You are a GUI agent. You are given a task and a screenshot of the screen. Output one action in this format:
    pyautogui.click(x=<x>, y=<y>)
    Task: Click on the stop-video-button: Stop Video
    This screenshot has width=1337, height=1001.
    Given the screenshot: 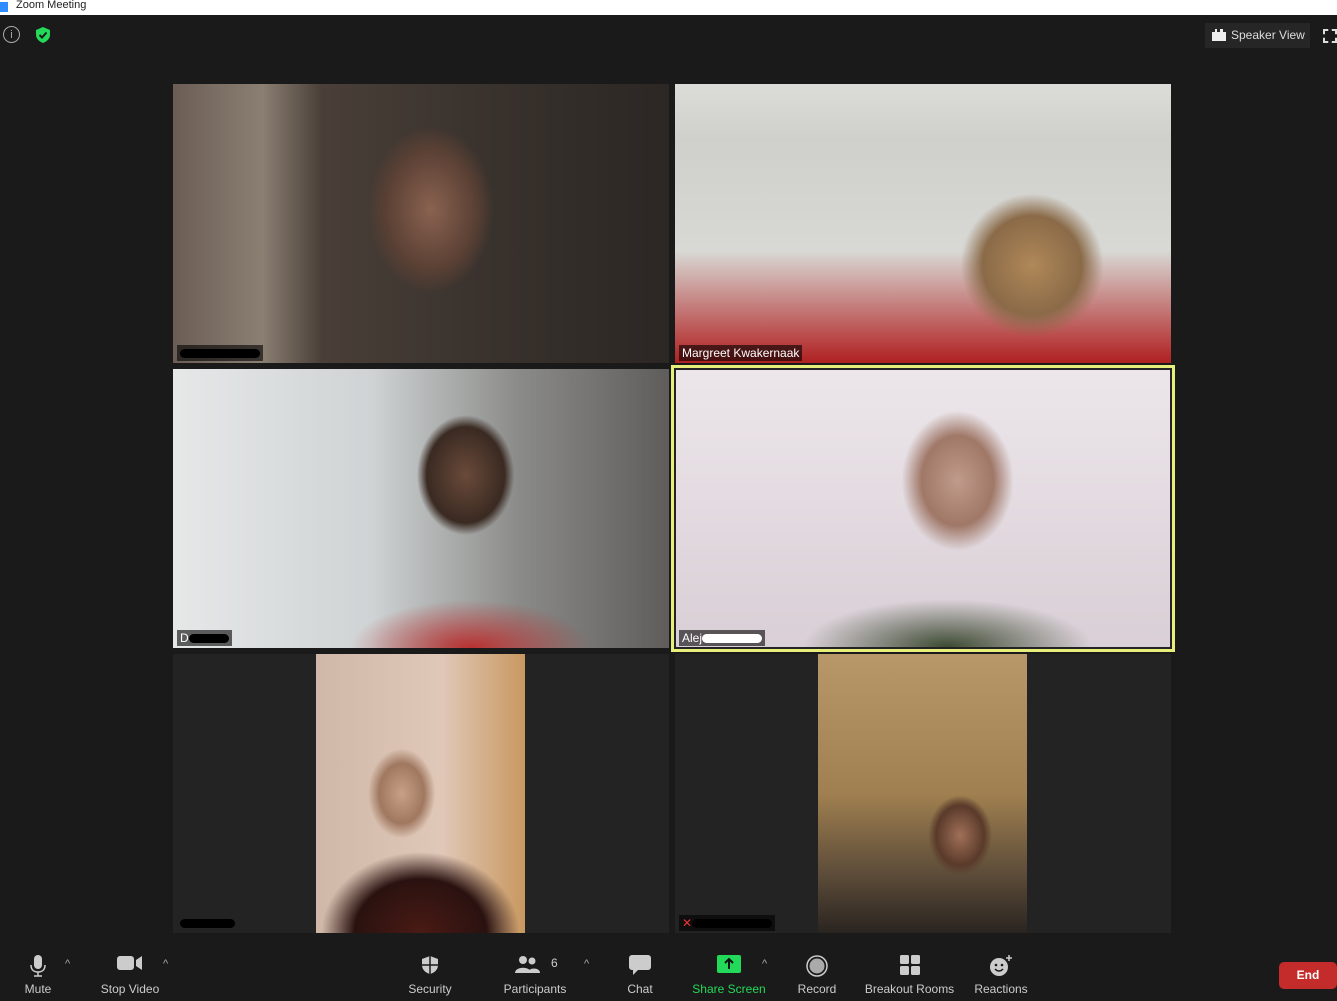 What is the action you would take?
    pyautogui.click(x=130, y=970)
    